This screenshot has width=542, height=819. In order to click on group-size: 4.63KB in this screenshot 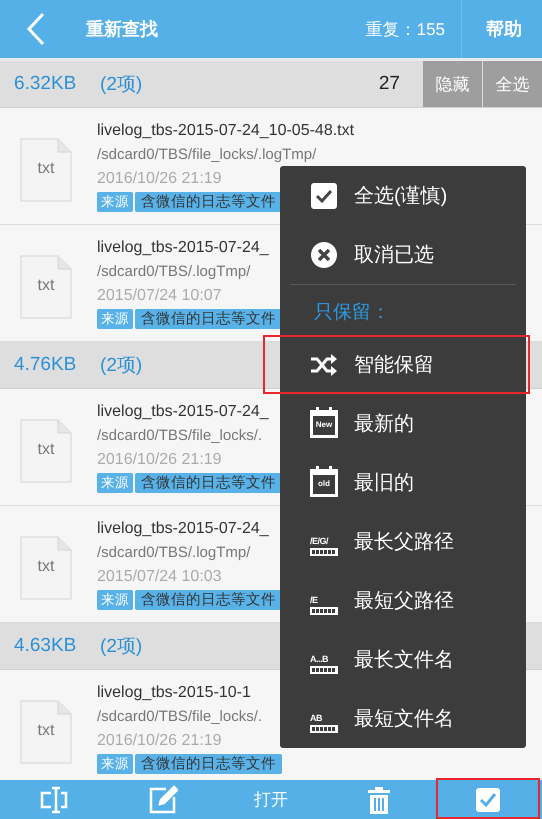, I will do `click(46, 646)`.